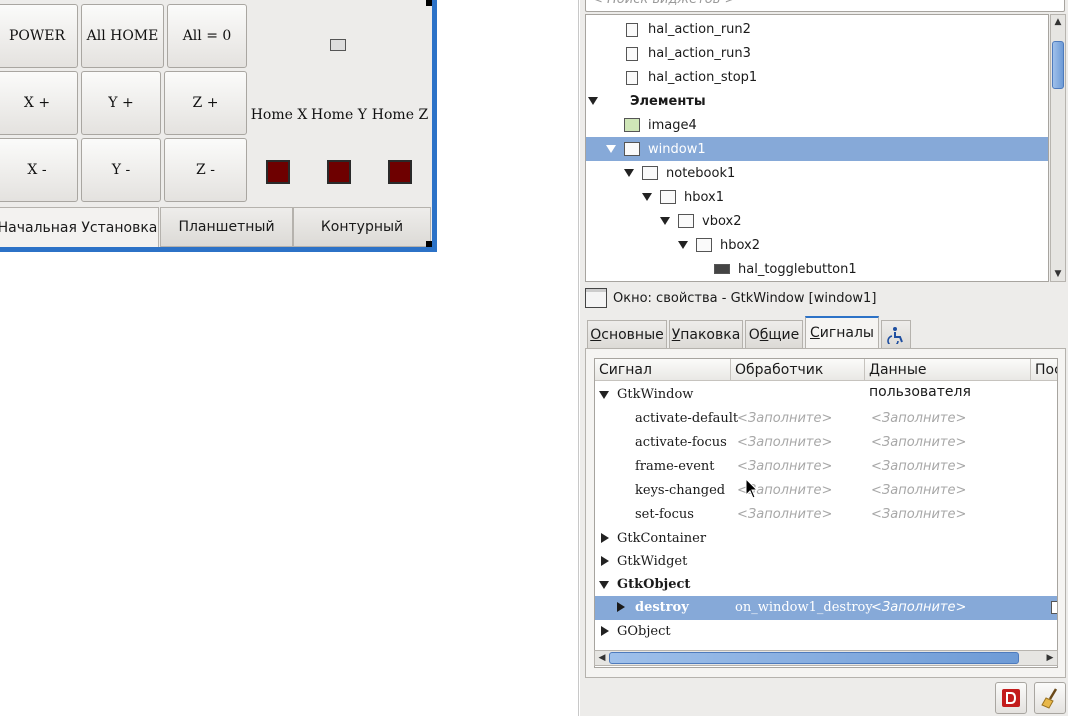 The height and width of the screenshot is (716, 1068). I want to click on image-icon, so click(632, 125).